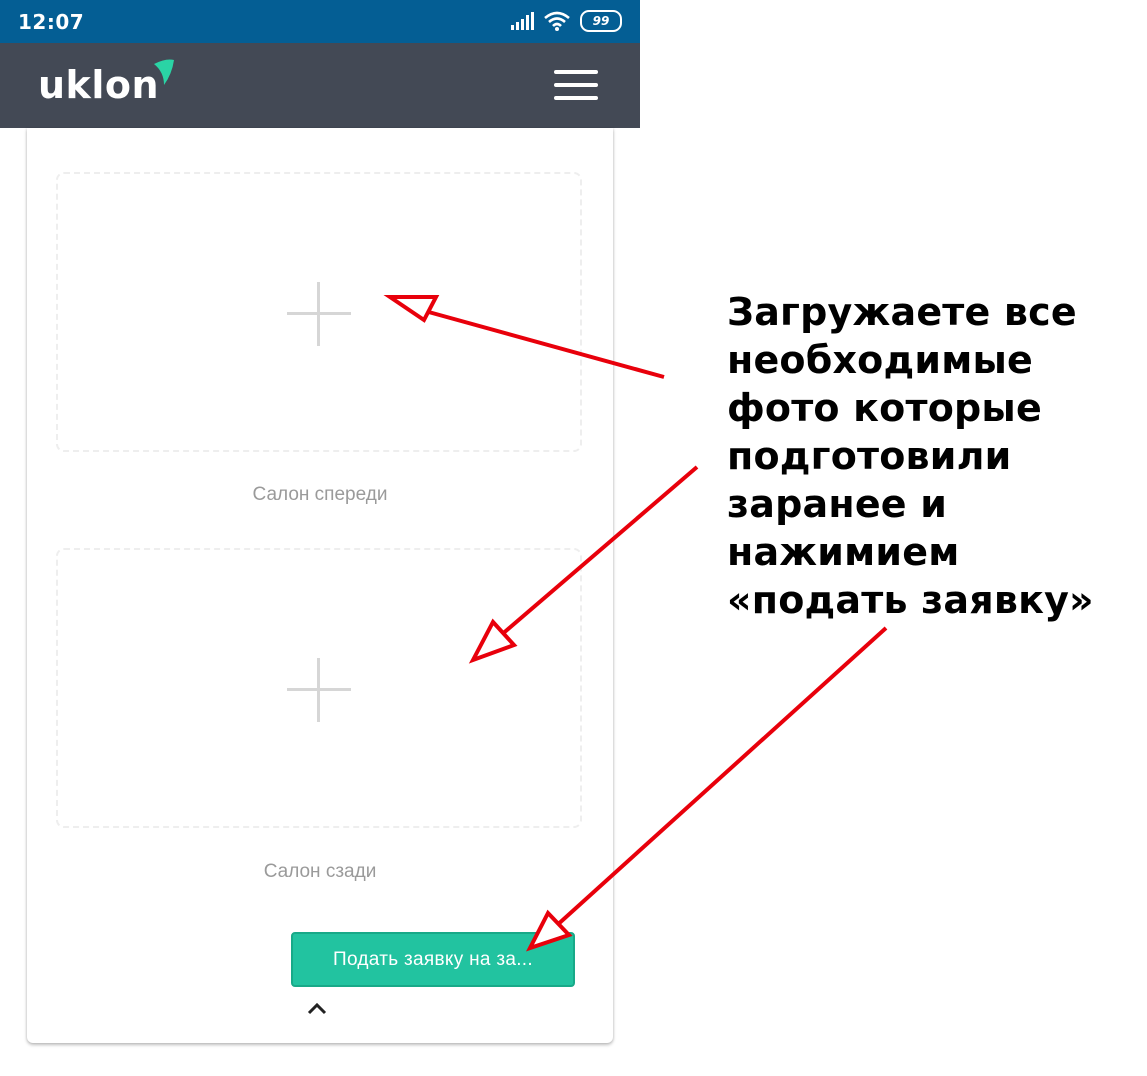 Image resolution: width=1147 pixels, height=1076 pixels. I want to click on arrow-to-second-upload, so click(583, 564).